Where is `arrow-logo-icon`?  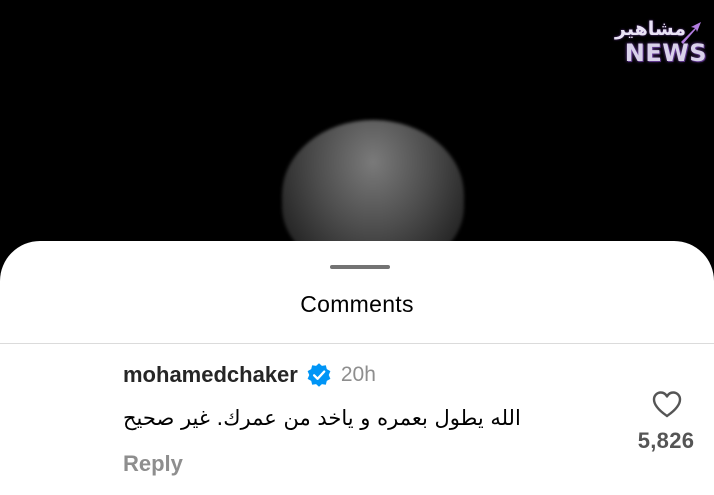
arrow-logo-icon is located at coordinates (691, 33).